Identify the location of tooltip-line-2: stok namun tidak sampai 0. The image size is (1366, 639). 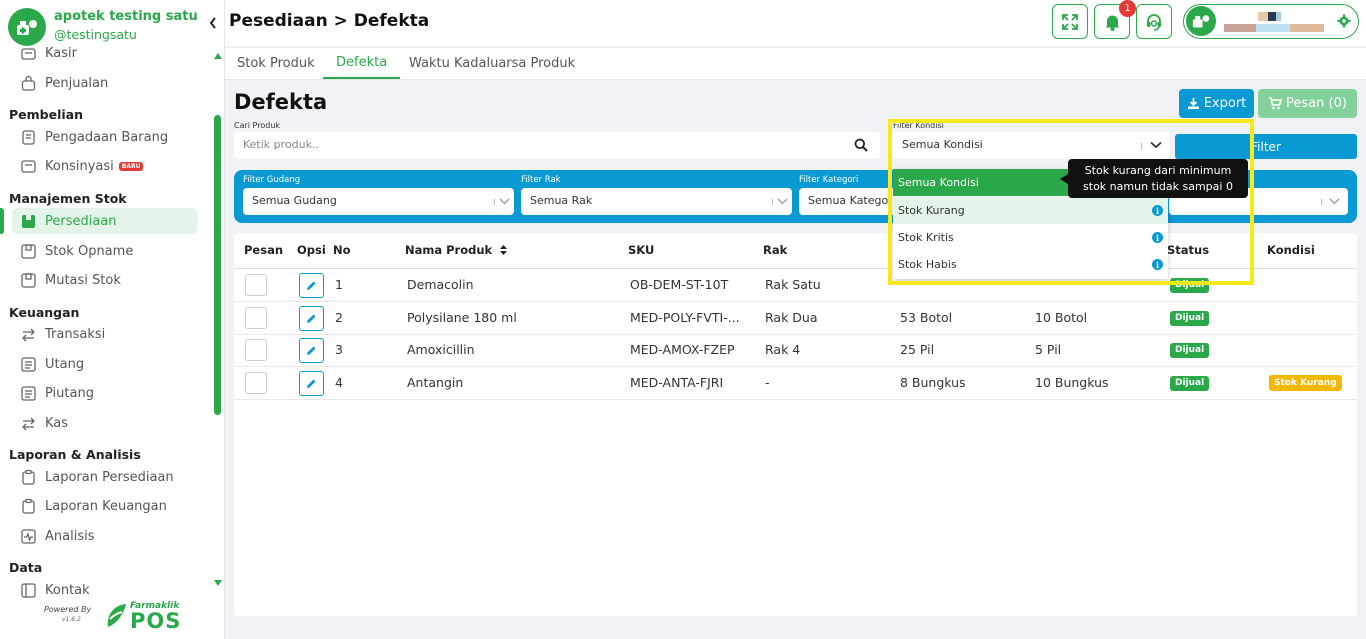
(1158, 186).